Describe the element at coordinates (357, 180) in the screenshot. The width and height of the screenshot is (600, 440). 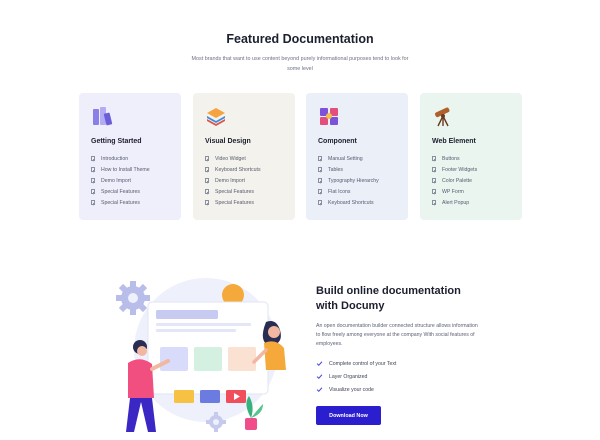
I see `card-link: Typography Hierarchy` at that location.